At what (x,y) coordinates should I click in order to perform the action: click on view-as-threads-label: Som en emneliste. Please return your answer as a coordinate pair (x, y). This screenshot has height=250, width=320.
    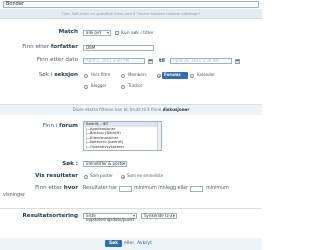
    Looking at the image, I should click on (145, 175).